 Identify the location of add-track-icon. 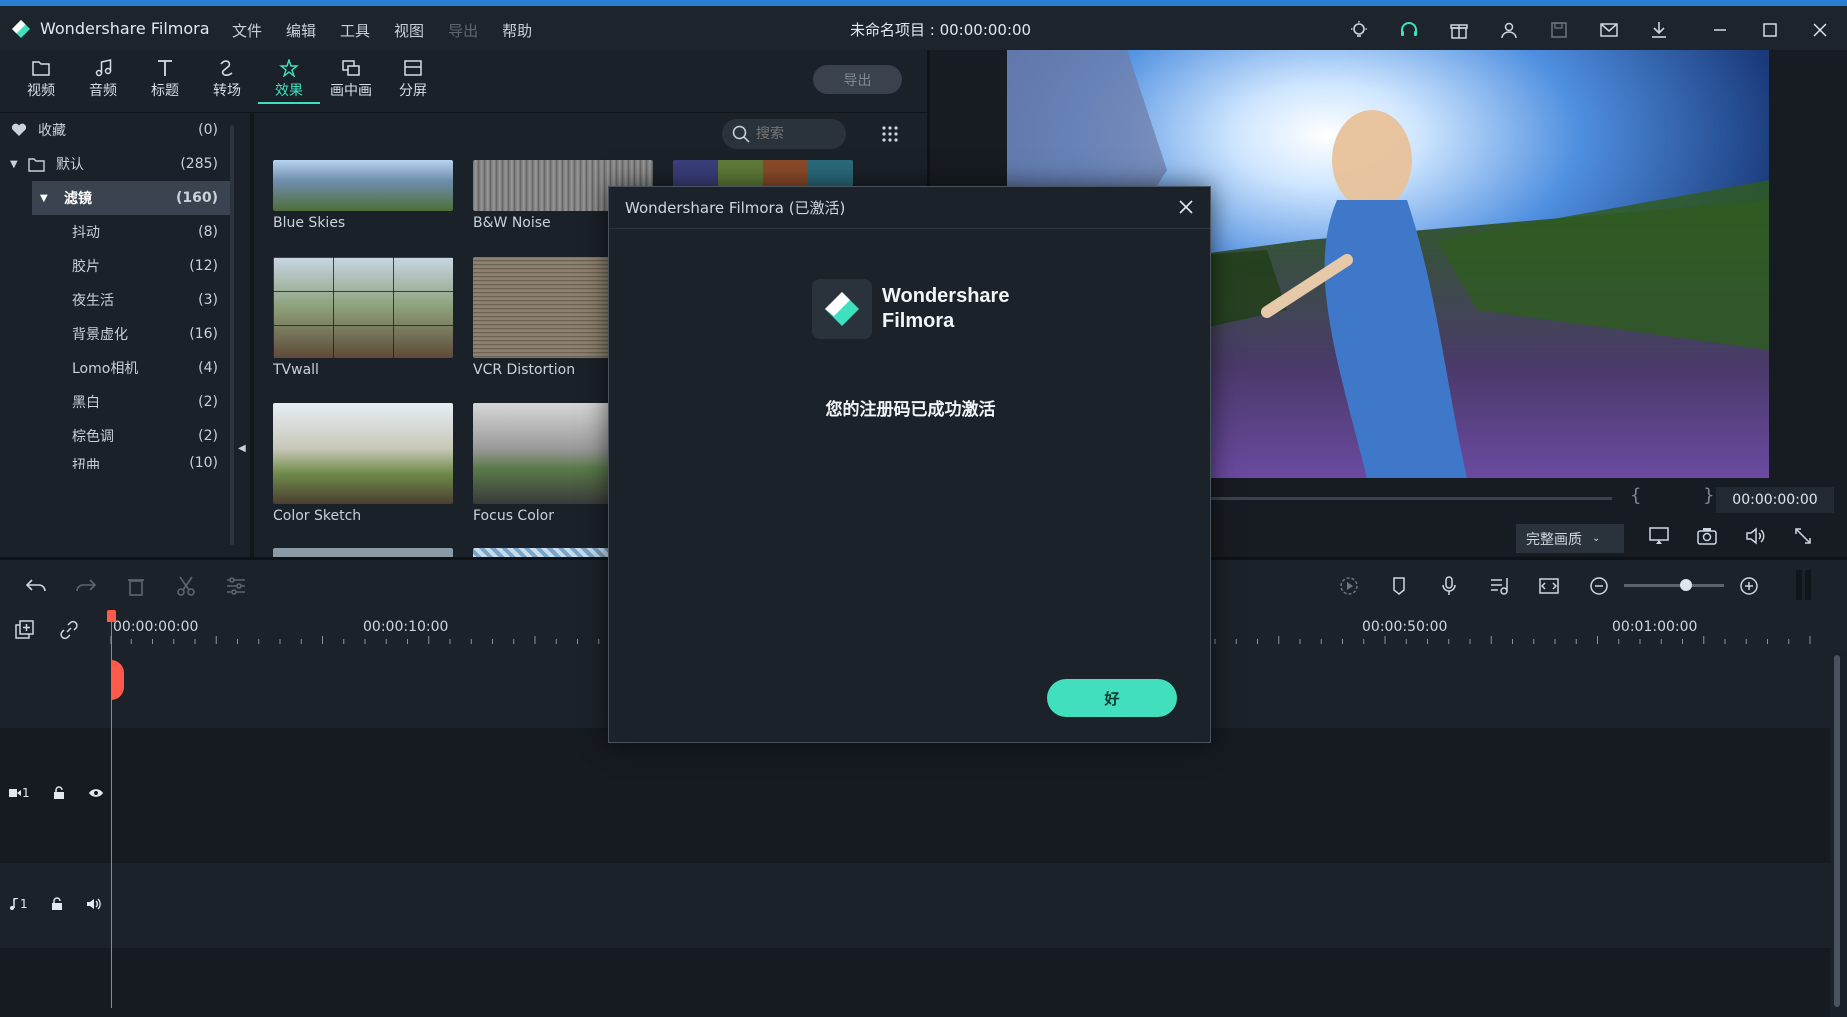
(25, 630).